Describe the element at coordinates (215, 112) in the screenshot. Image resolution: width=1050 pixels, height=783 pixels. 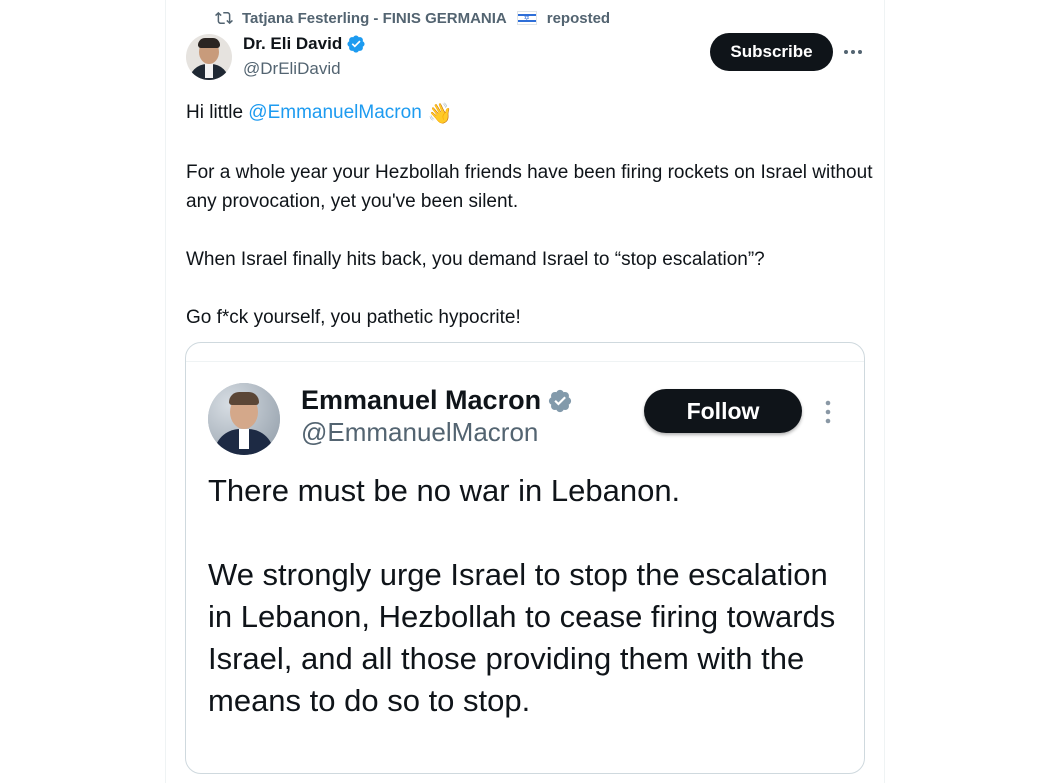
I see `greeting-text: Hi little` at that location.